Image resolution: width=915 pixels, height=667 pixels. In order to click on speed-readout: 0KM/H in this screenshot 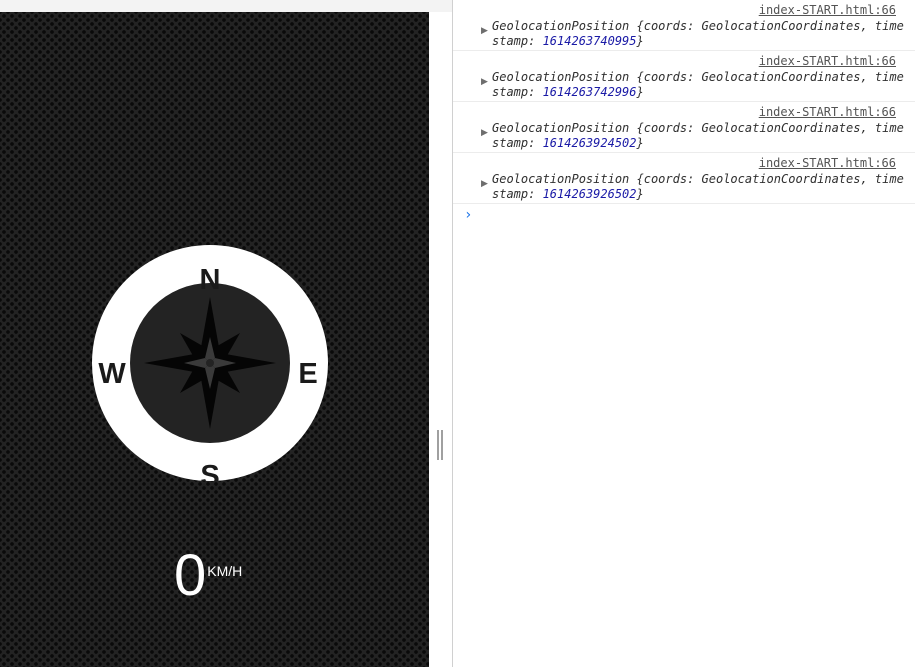, I will do `click(208, 576)`.